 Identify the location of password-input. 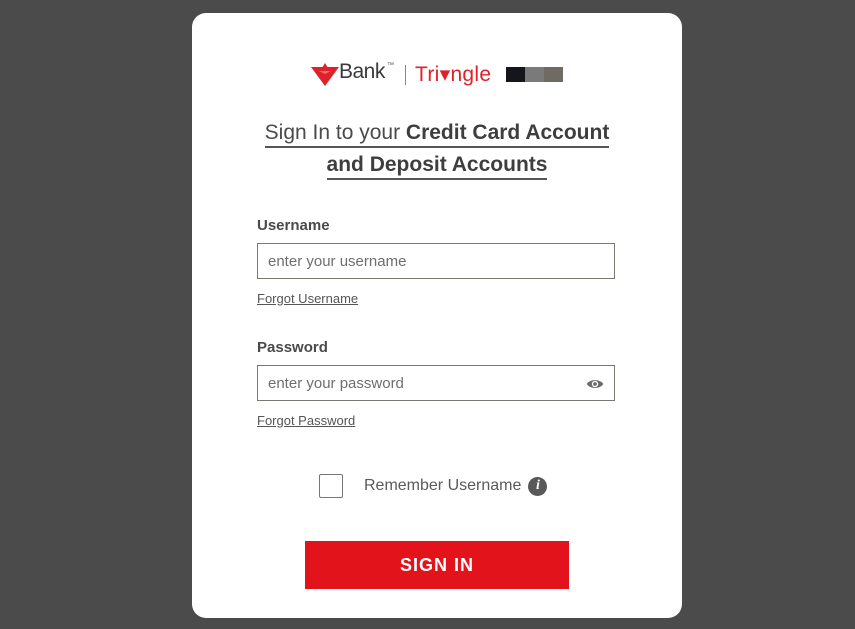
(418, 383).